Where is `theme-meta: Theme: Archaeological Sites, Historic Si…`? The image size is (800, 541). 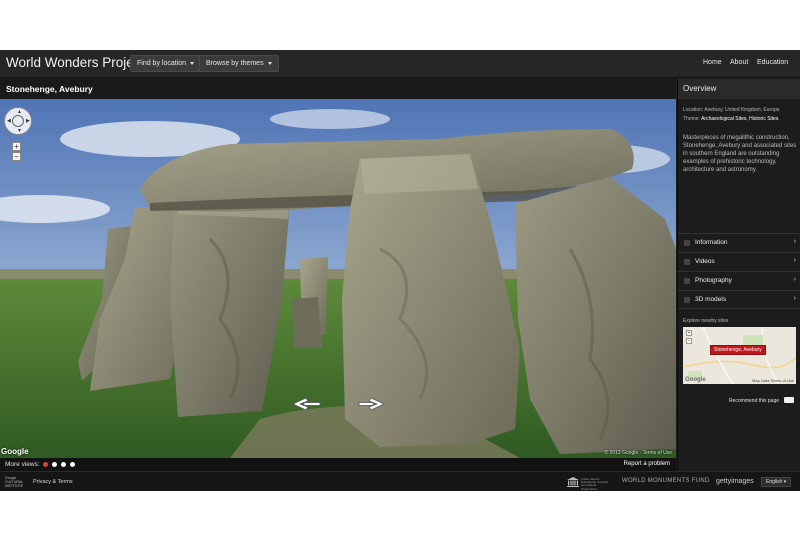 theme-meta: Theme: Archaeological Sites, Historic Si… is located at coordinates (730, 119).